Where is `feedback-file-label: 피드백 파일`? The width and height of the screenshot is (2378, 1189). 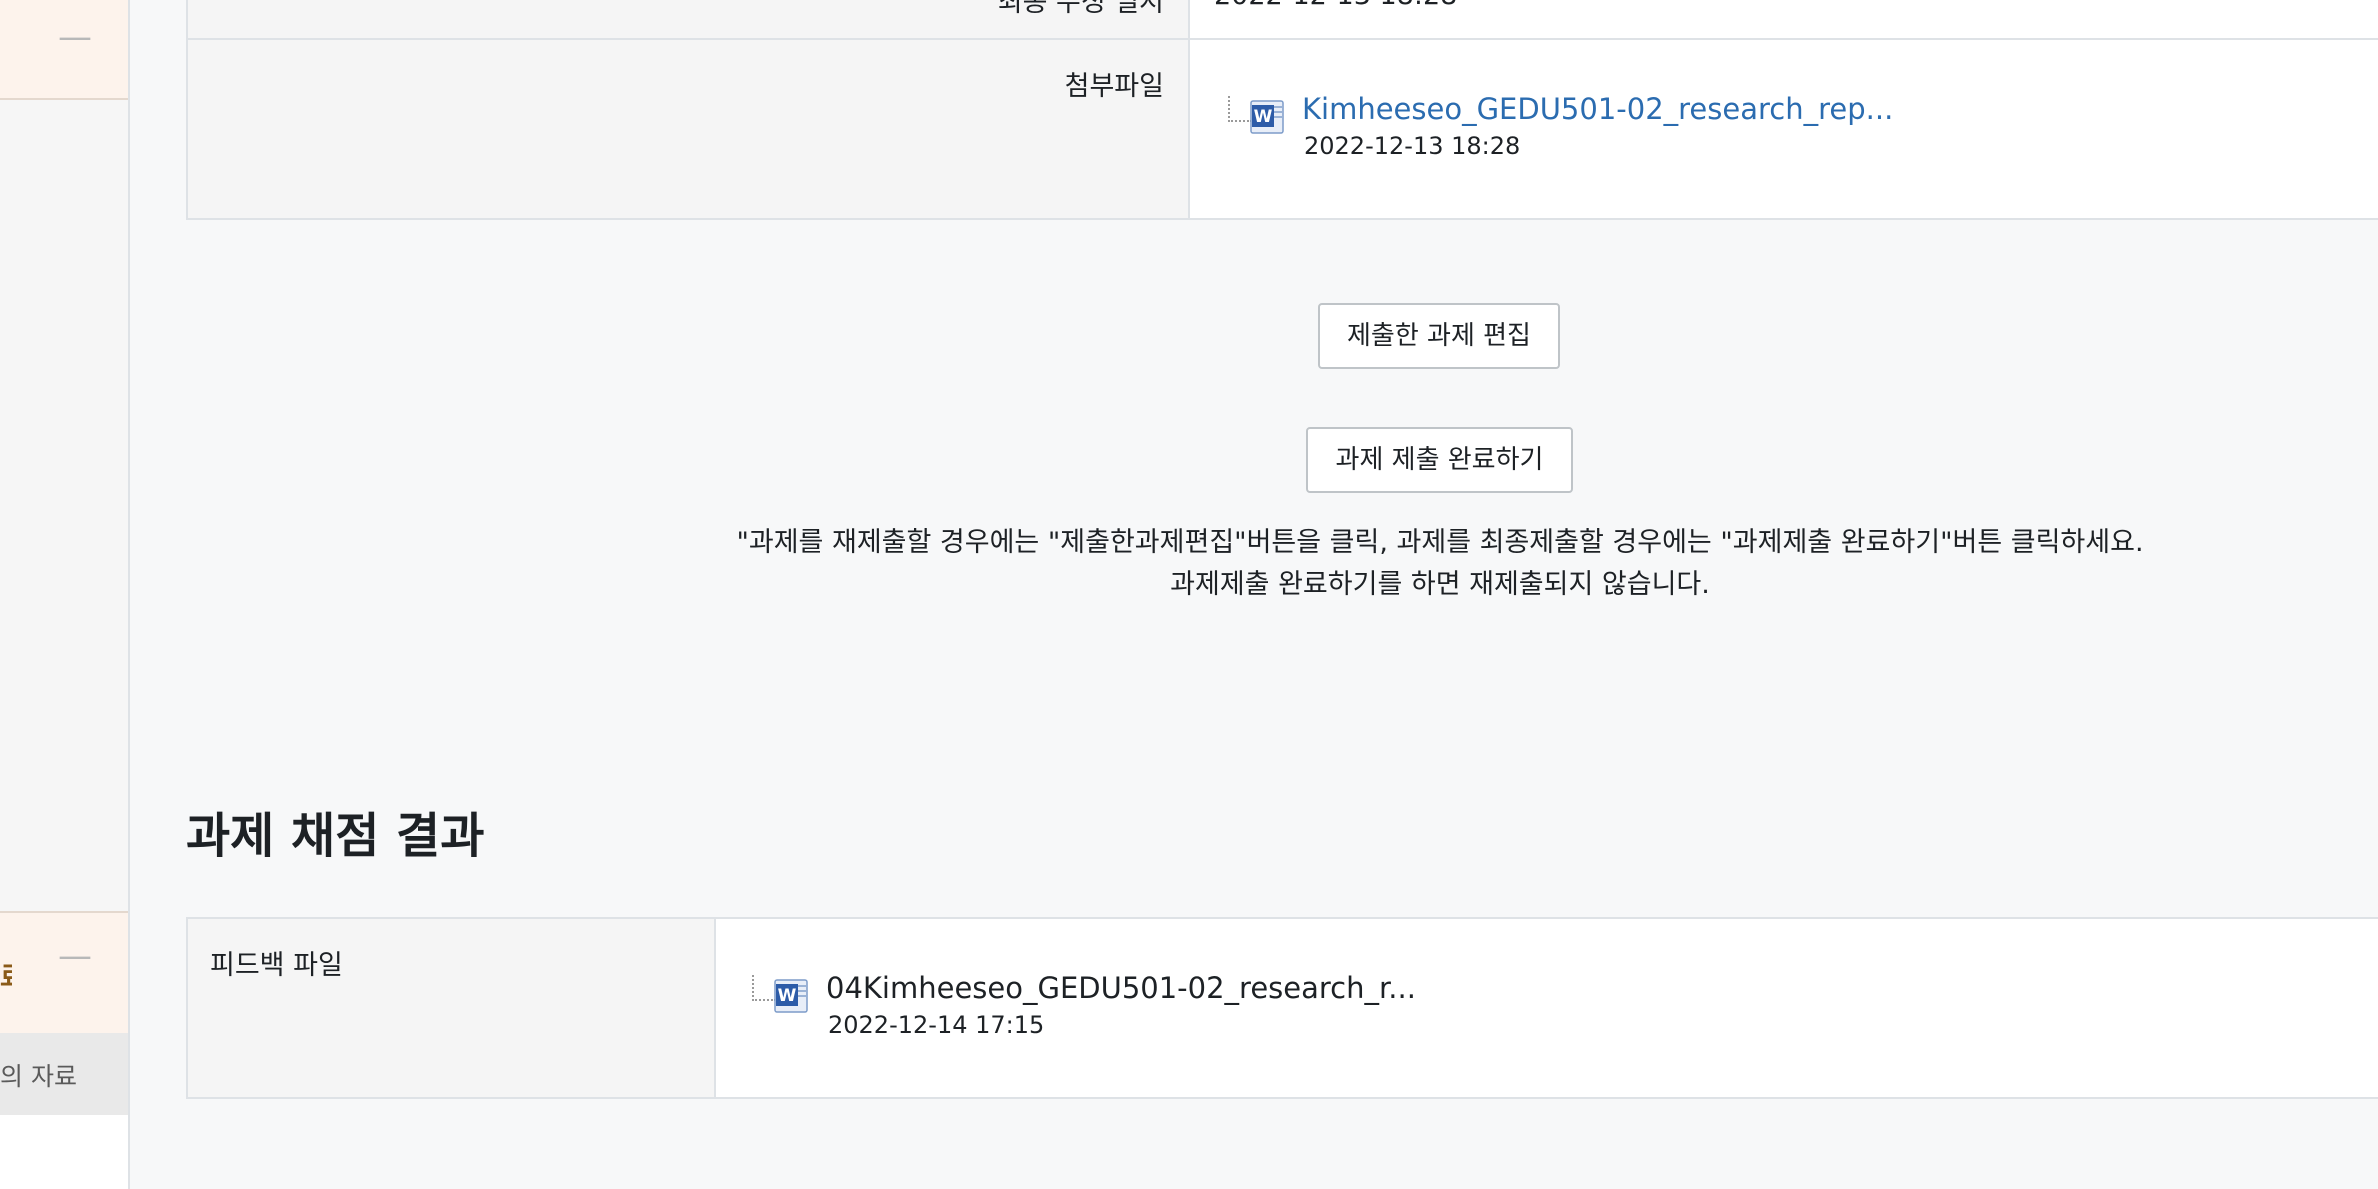
feedback-file-label: 피드백 파일 is located at coordinates (276, 965).